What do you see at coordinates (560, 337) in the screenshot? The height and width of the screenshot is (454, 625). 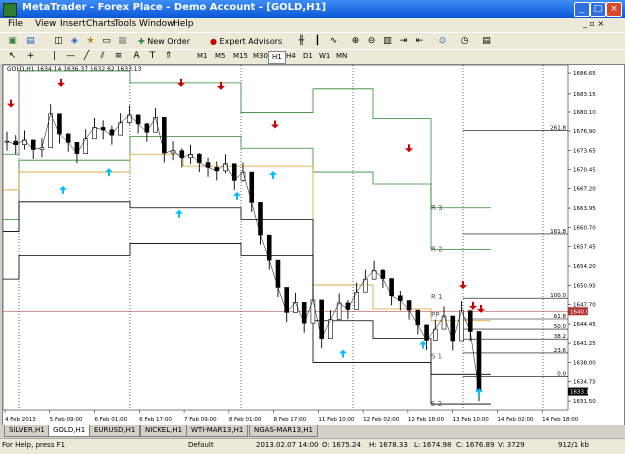 I see `fib-label: 38.2` at bounding box center [560, 337].